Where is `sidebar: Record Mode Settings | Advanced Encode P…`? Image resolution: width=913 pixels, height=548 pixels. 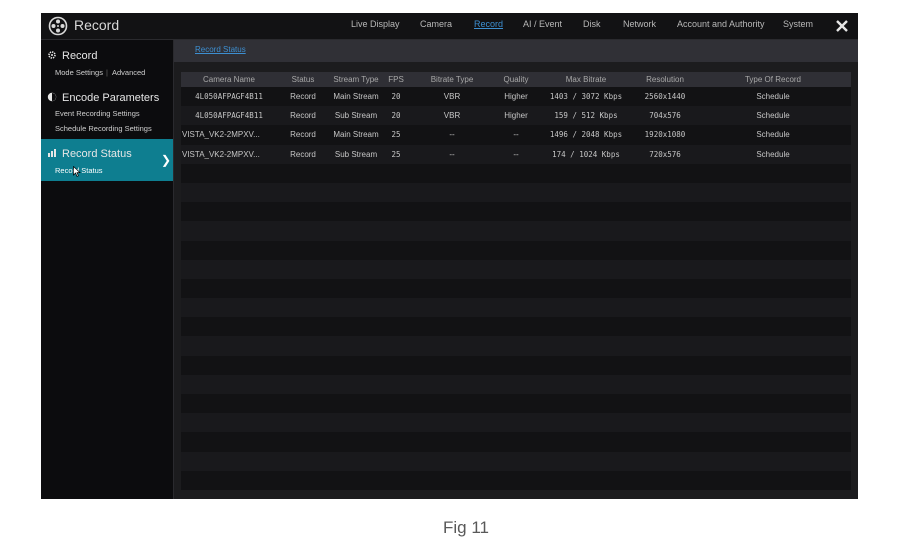
sidebar: Record Mode Settings | Advanced Encode P… is located at coordinates (107, 269).